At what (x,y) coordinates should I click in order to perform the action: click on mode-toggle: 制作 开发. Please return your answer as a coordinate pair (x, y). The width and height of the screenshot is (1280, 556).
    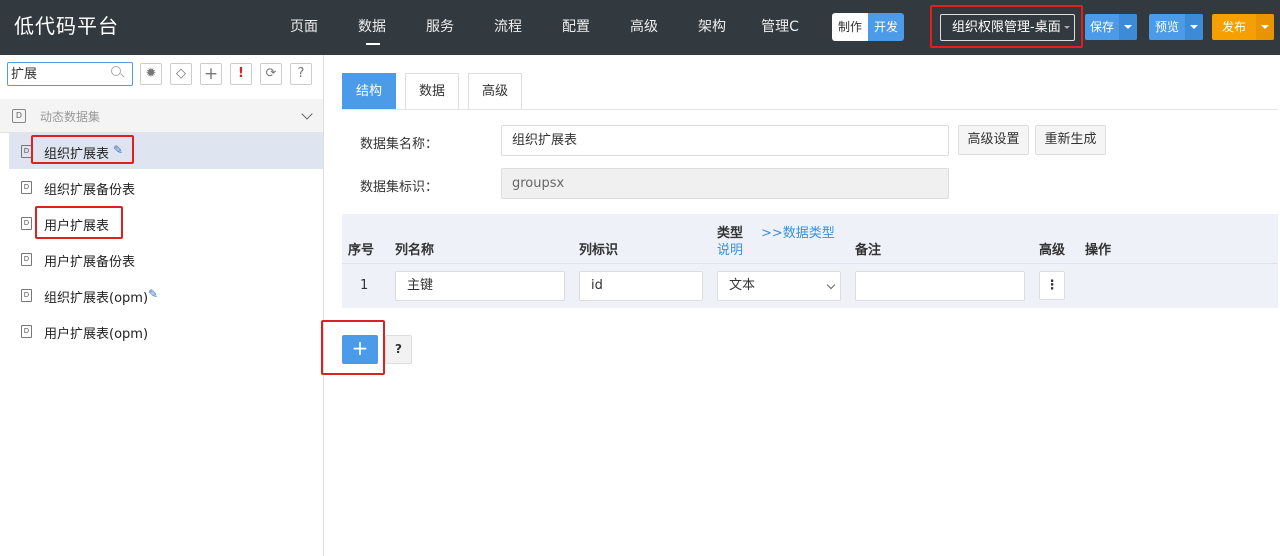
    Looking at the image, I should click on (868, 27).